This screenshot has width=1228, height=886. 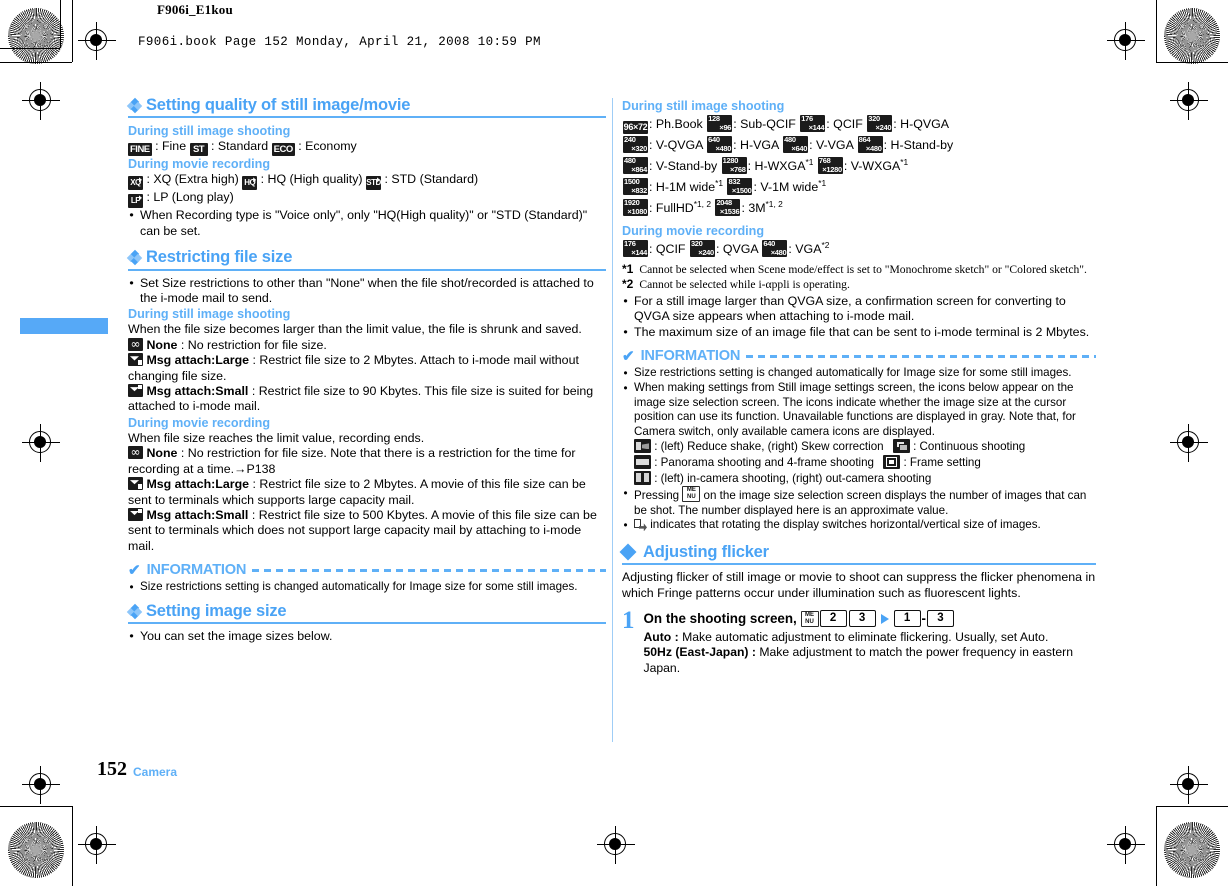 What do you see at coordinates (683, 166) in the screenshot?
I see `size-label-vstandby: : V-Stand-by` at bounding box center [683, 166].